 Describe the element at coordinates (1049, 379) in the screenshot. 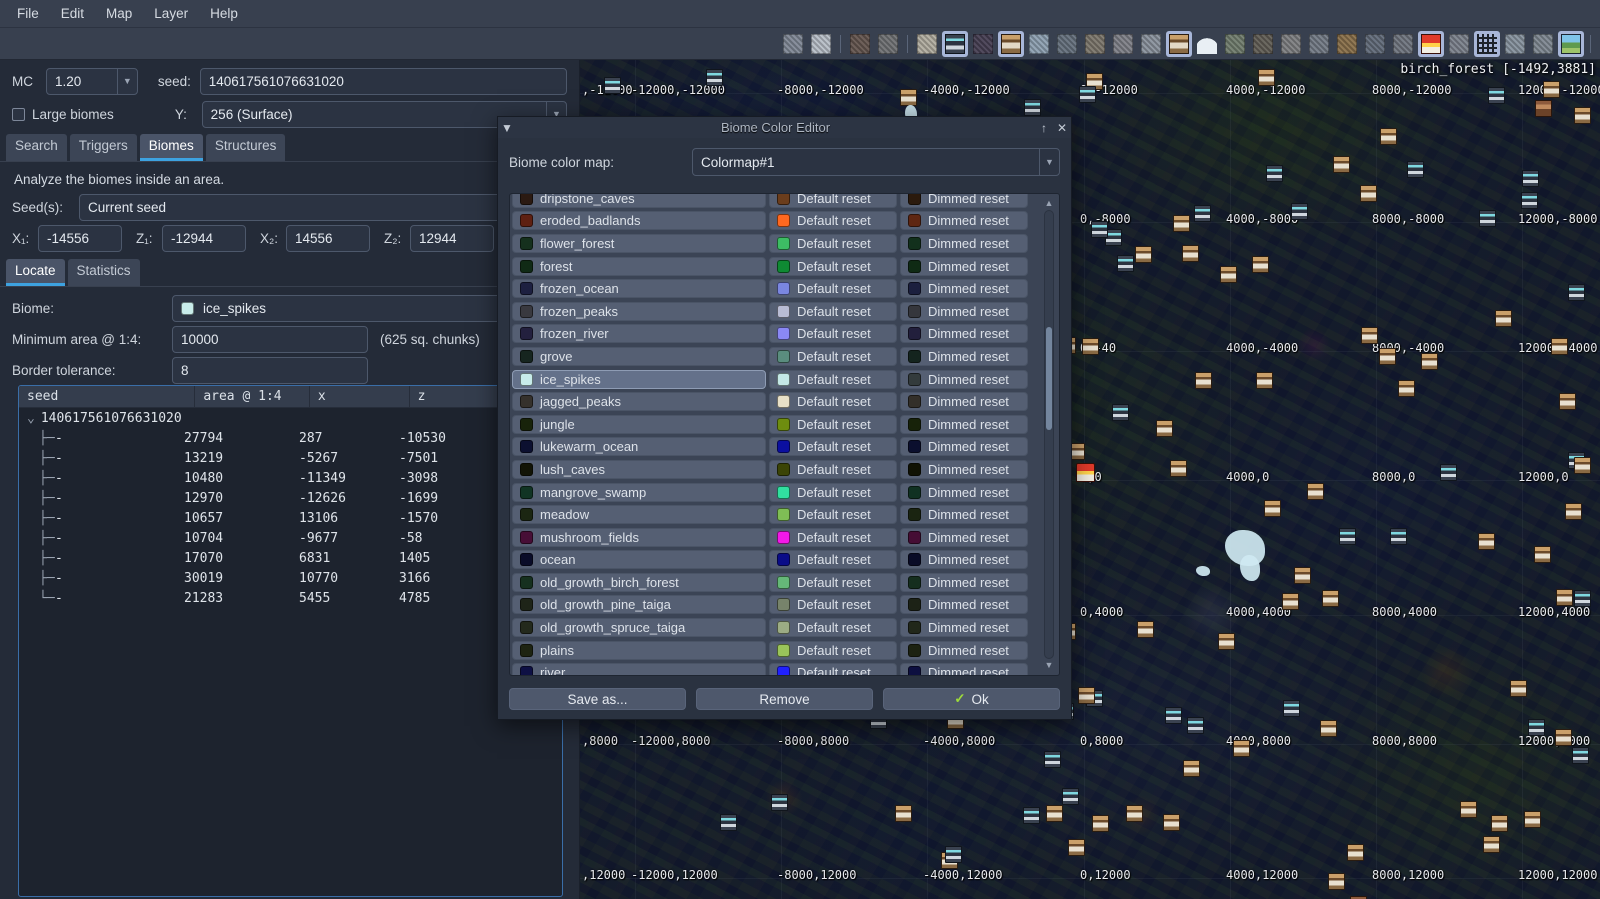

I see `scrollbar-thumb` at that location.